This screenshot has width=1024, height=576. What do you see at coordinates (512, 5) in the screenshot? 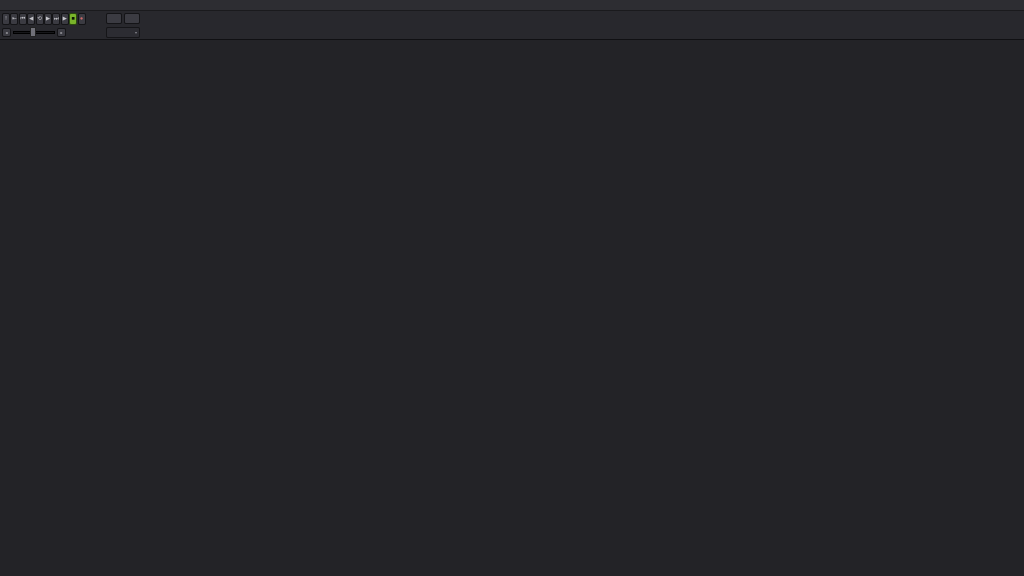
I see `menu-bar` at bounding box center [512, 5].